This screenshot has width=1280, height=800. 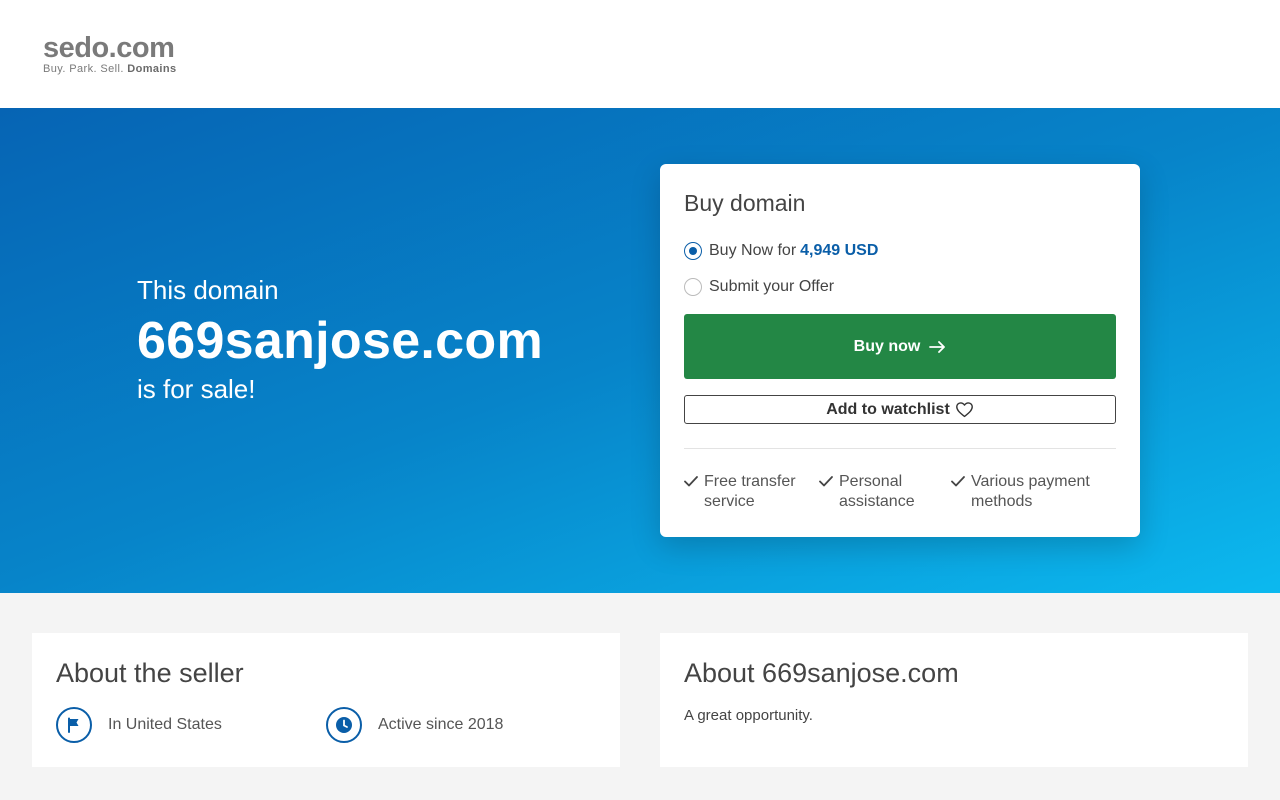 I want to click on add-to-watchlist-button: Add to watchlist, so click(x=900, y=409).